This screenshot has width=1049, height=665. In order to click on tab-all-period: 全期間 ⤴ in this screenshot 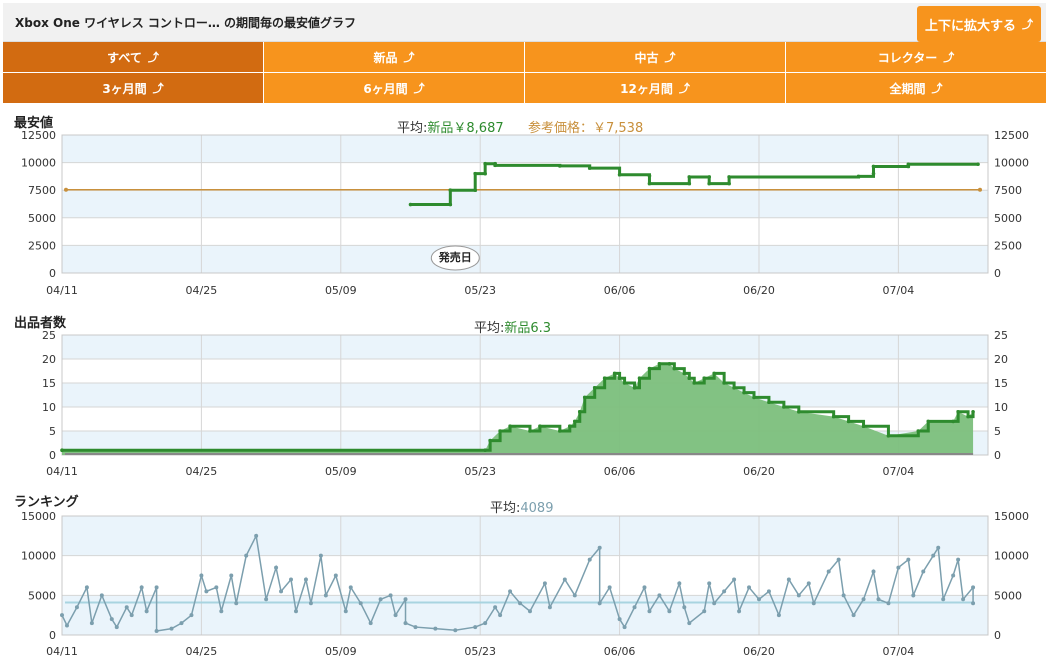, I will do `click(916, 88)`.